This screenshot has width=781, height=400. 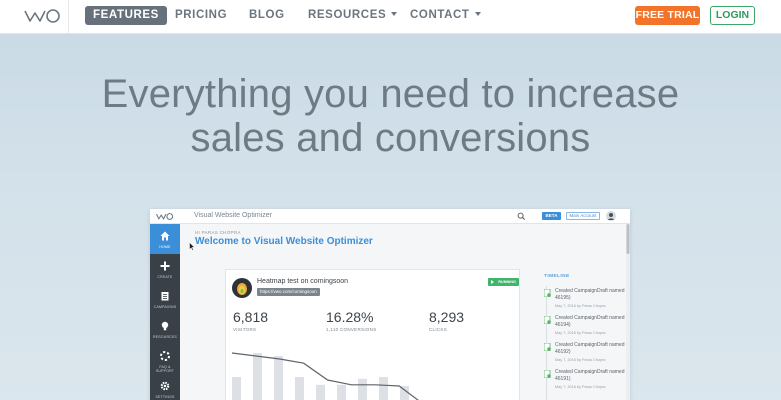 What do you see at coordinates (165, 356) in the screenshot?
I see `lifebuoy-icon` at bounding box center [165, 356].